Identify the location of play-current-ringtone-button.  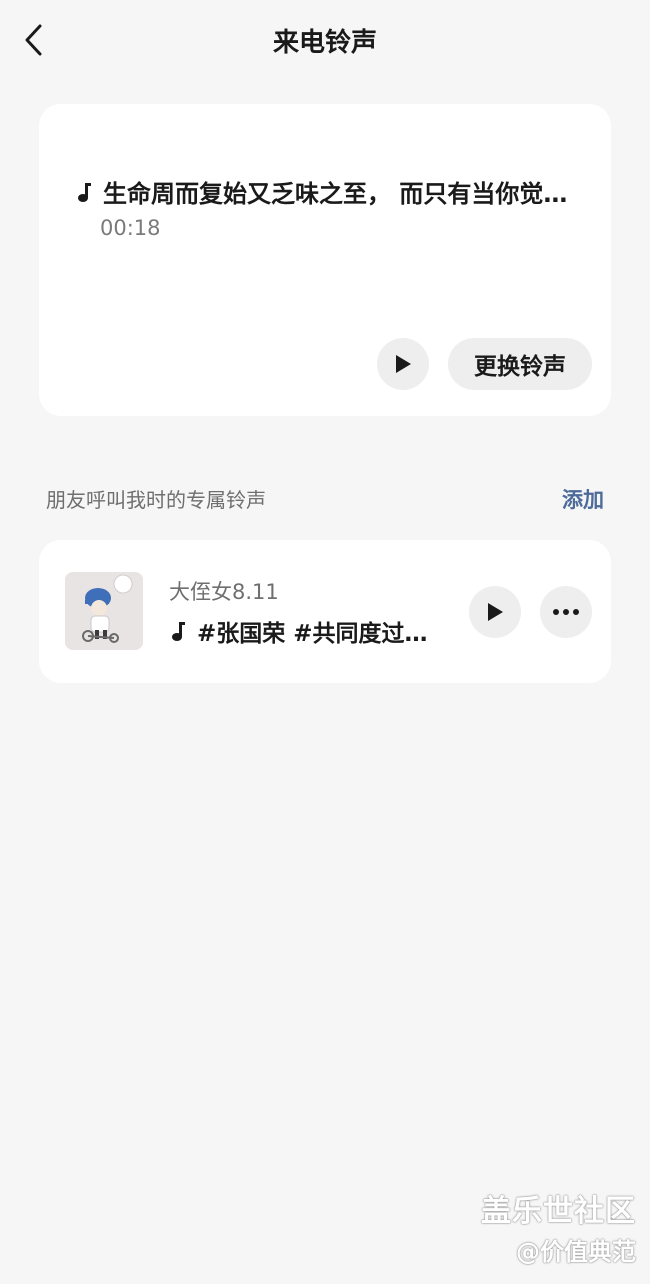
(403, 364).